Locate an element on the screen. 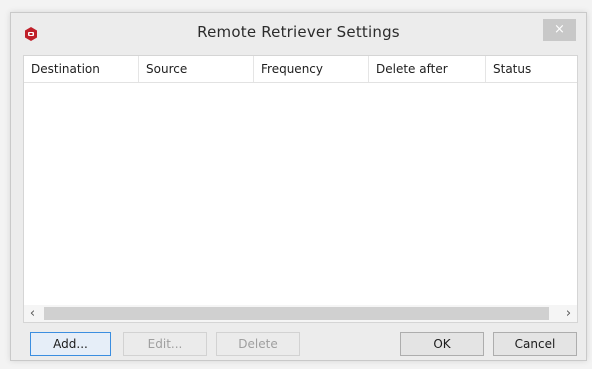 The height and width of the screenshot is (369, 592). button-bar: Add... Edit... Delete OK Cancel is located at coordinates (298, 342).